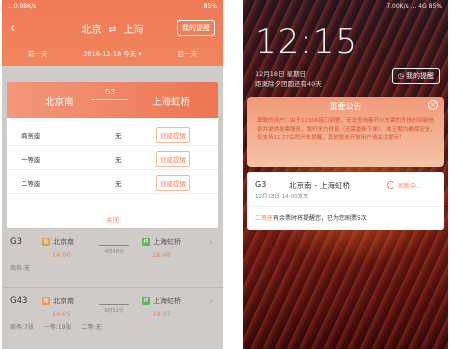  What do you see at coordinates (113, 30) in the screenshot?
I see `swap-arrows-icon: ⇄` at bounding box center [113, 30].